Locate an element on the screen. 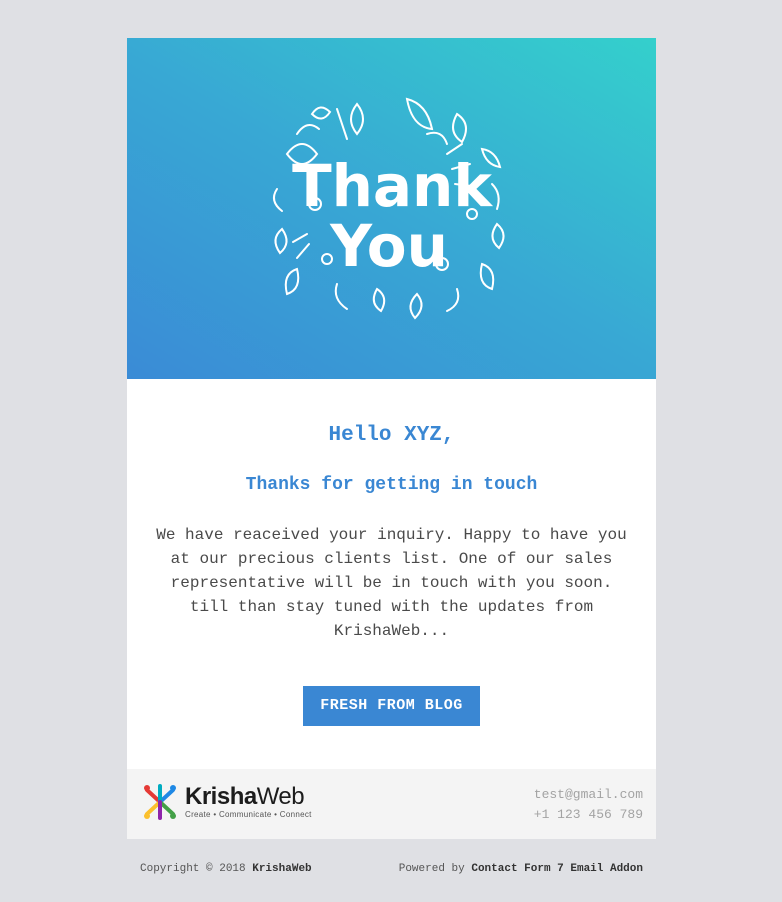 The height and width of the screenshot is (902, 782). powered-by-notice: Powered by Contact Form 7 Email Addon is located at coordinates (520, 869).